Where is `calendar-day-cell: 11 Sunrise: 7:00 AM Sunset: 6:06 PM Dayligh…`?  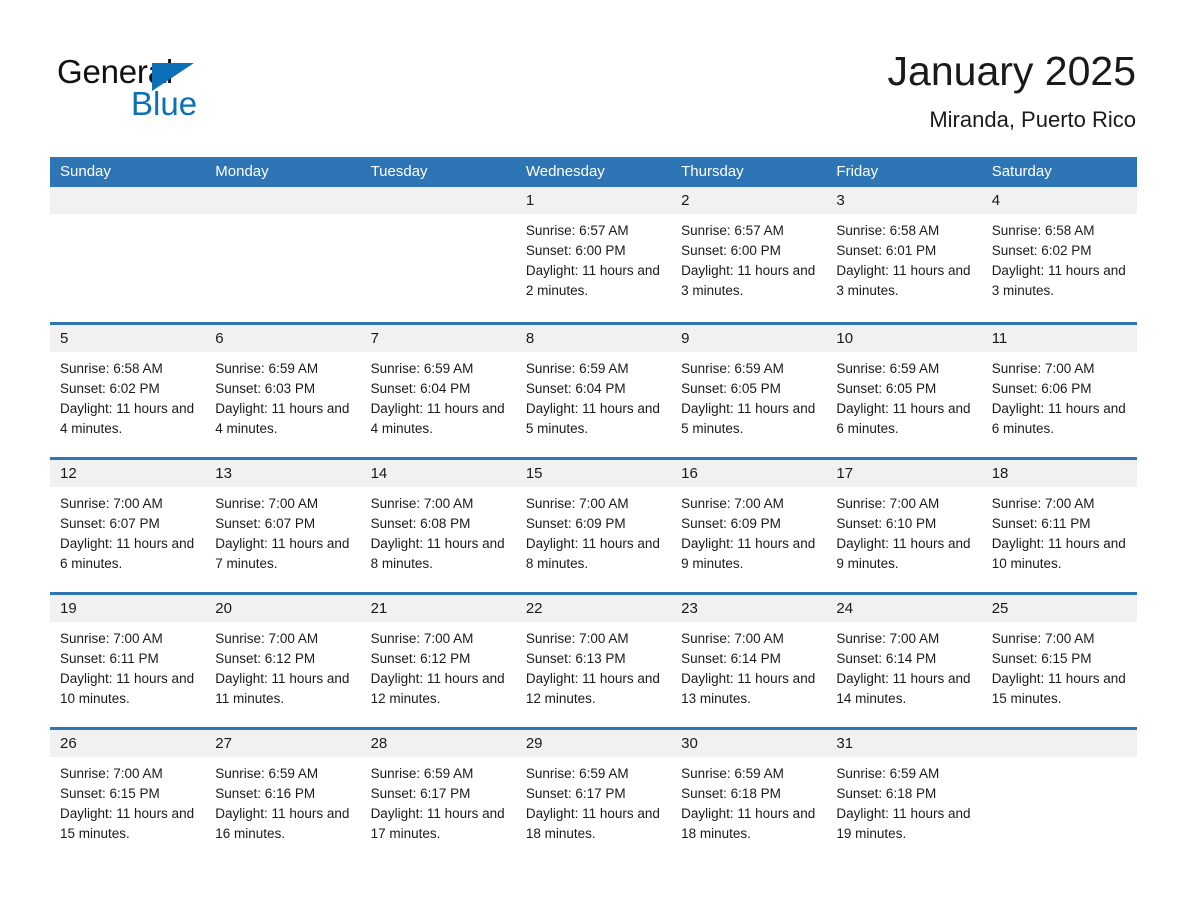 calendar-day-cell: 11 Sunrise: 7:00 AM Sunset: 6:06 PM Dayligh… is located at coordinates (1059, 391).